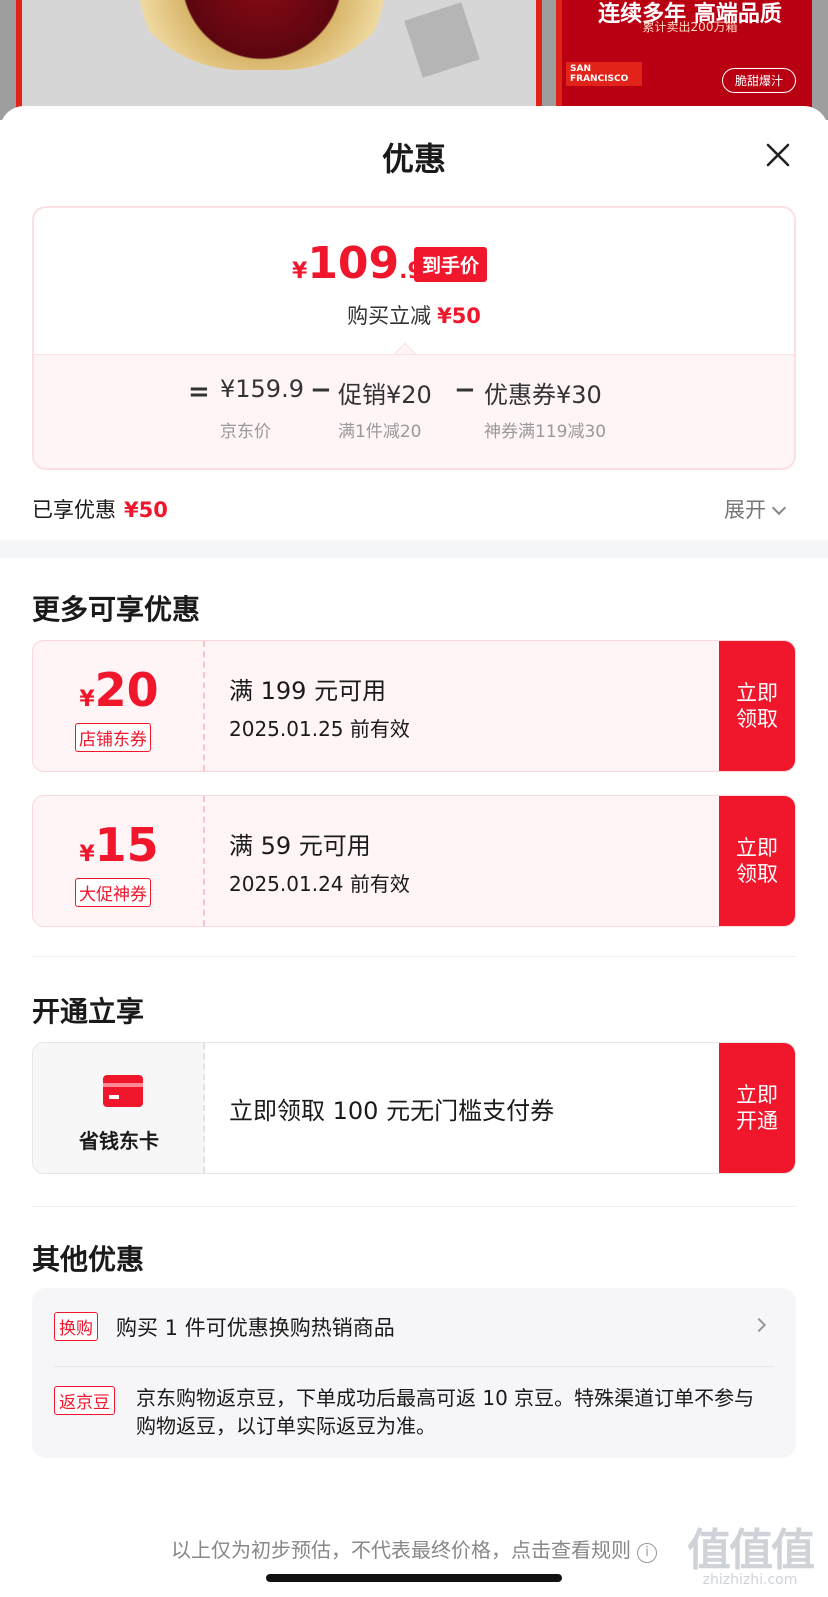 Image resolution: width=828 pixels, height=1597 pixels. Describe the element at coordinates (353, 263) in the screenshot. I see `price-integer: 109` at that location.